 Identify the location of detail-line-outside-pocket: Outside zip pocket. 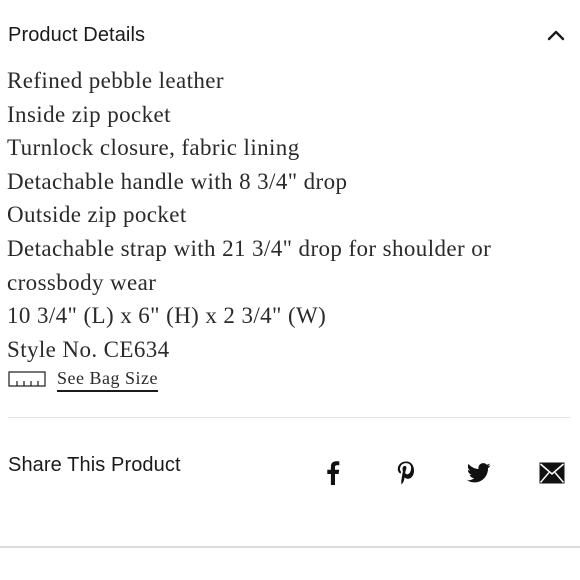
(97, 215).